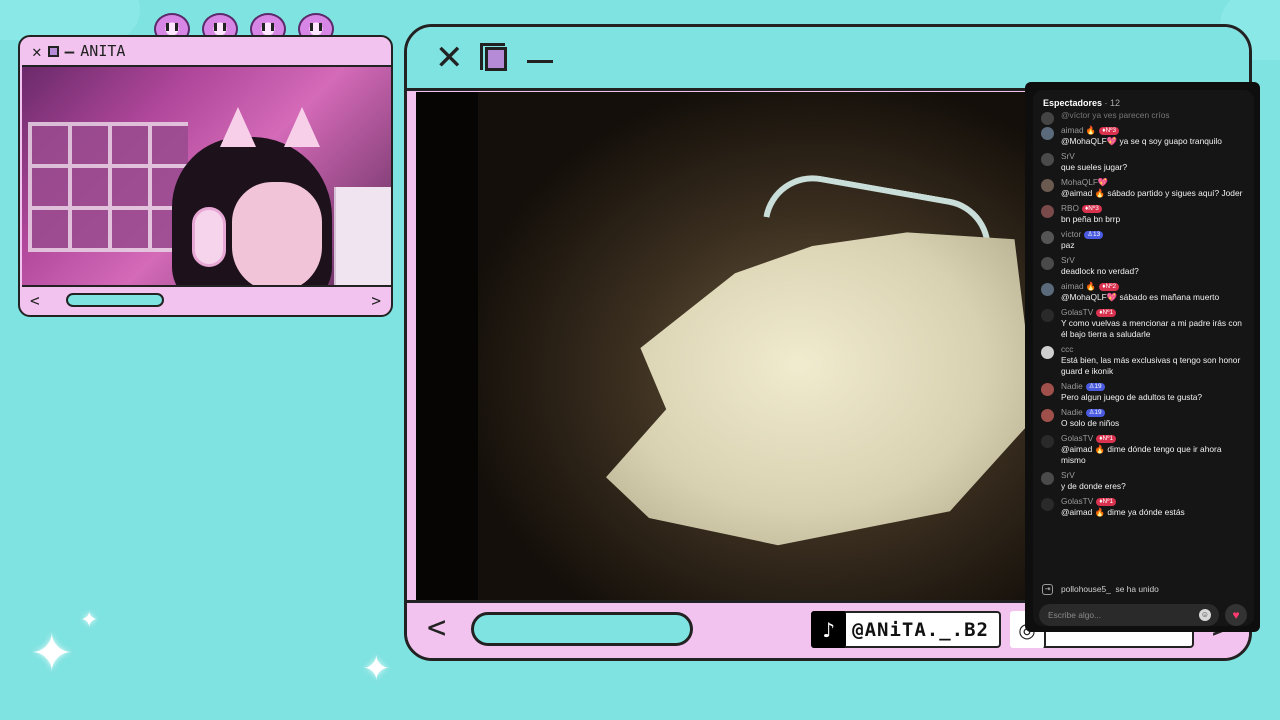  Describe the element at coordinates (1143, 240) in the screenshot. I see `chat-message: víctor ♙13 paz` at that location.